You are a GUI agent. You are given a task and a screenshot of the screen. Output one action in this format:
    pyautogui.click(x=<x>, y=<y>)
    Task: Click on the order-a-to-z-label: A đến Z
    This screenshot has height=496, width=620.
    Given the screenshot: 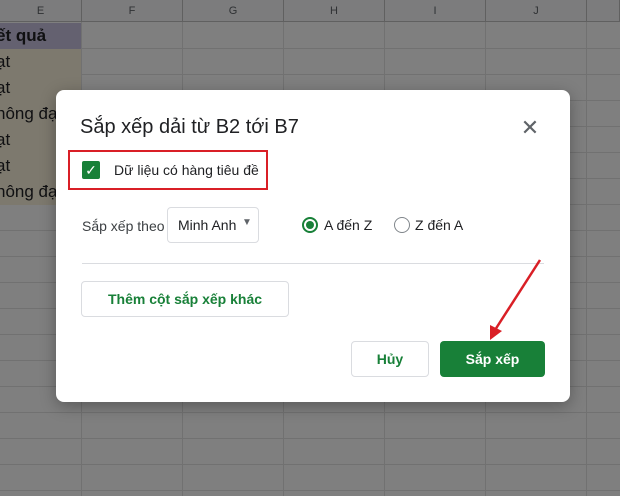 What is the action you would take?
    pyautogui.click(x=348, y=225)
    